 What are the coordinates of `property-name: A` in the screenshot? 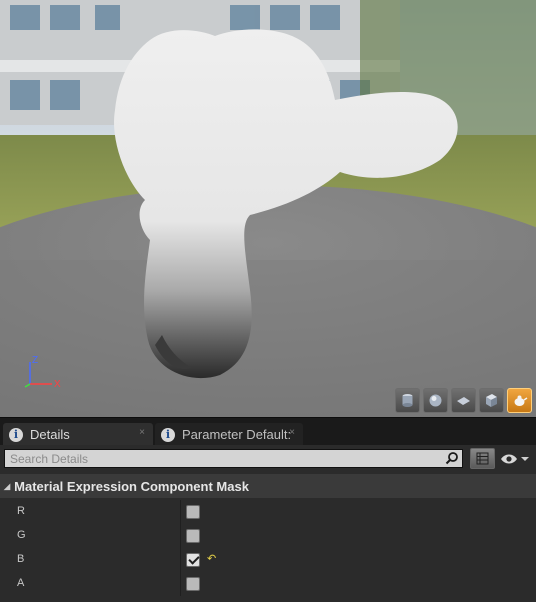 It's located at (21, 583).